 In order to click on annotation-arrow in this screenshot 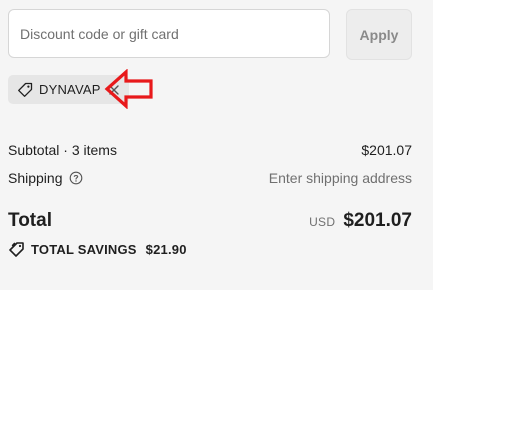, I will do `click(128, 89)`.